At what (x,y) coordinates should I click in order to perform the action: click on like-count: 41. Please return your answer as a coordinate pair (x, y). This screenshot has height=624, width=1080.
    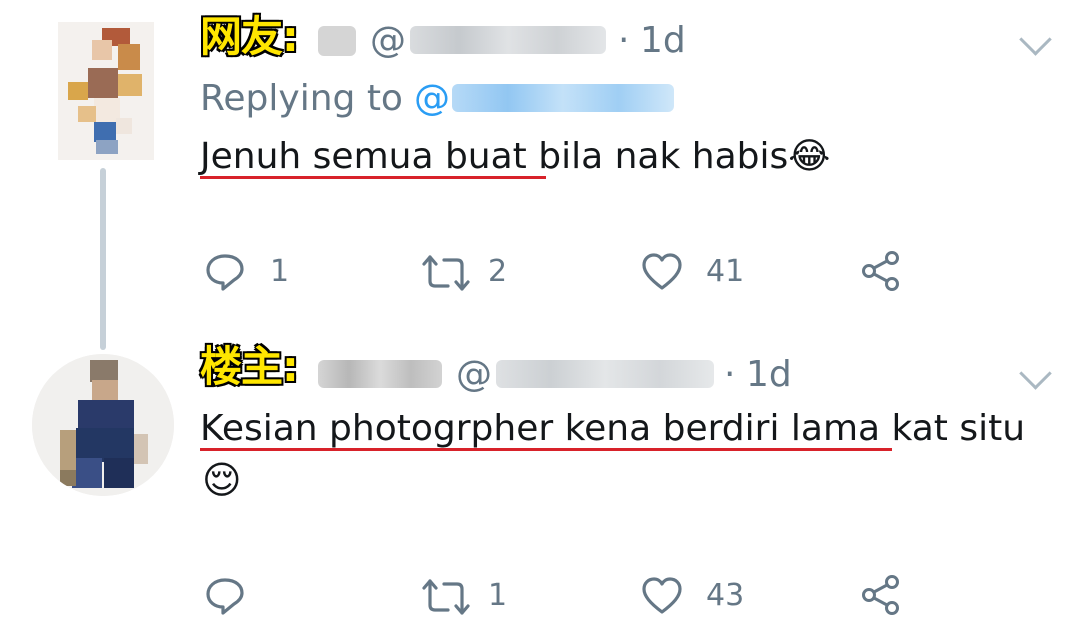
    Looking at the image, I should click on (725, 271).